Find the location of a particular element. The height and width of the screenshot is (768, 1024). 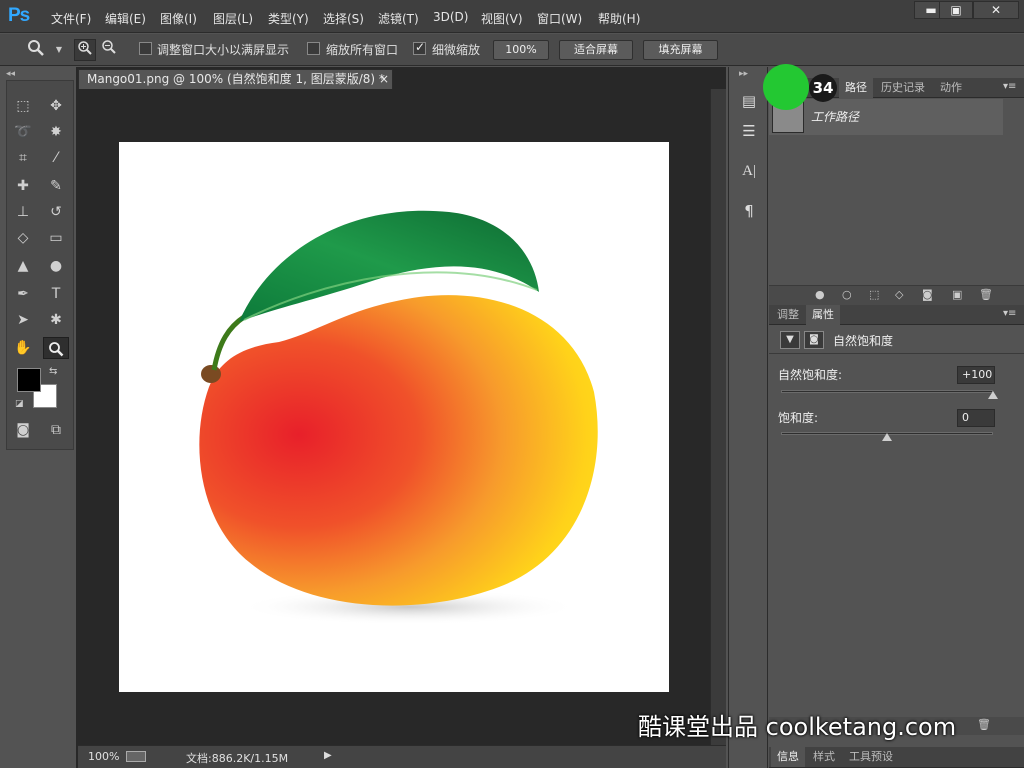

properties-panel-icon: ☰ is located at coordinates (749, 131).